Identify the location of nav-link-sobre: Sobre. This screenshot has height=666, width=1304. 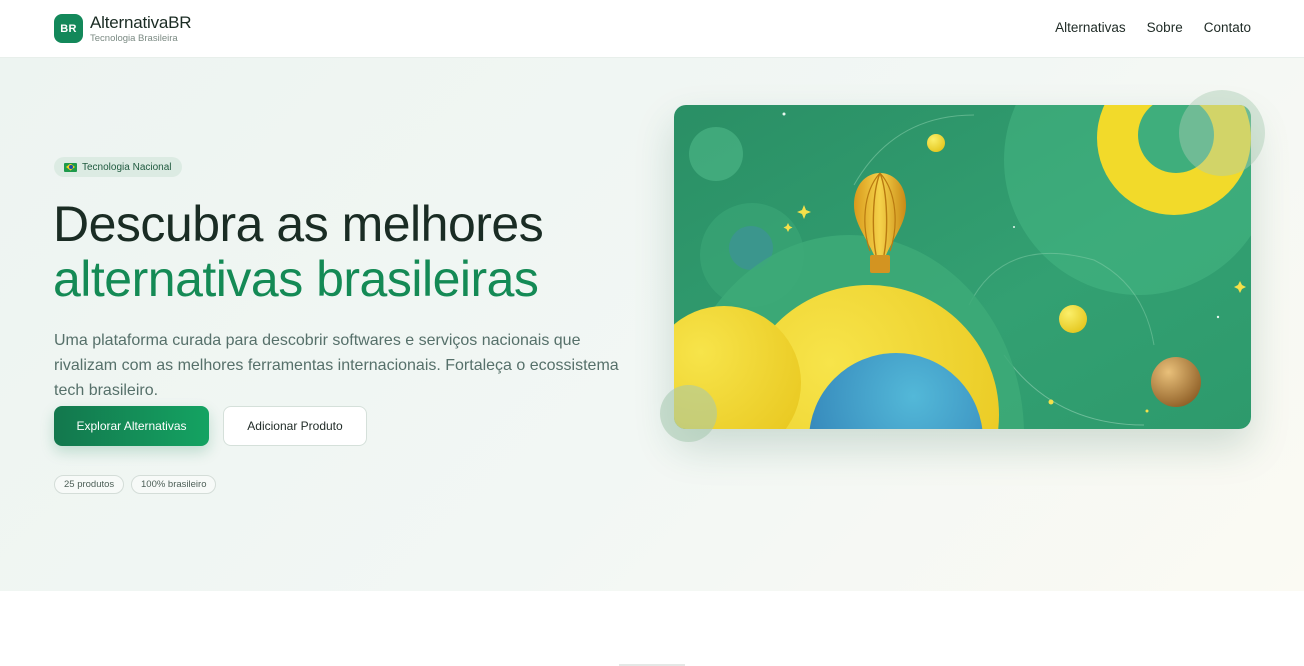
(1165, 27).